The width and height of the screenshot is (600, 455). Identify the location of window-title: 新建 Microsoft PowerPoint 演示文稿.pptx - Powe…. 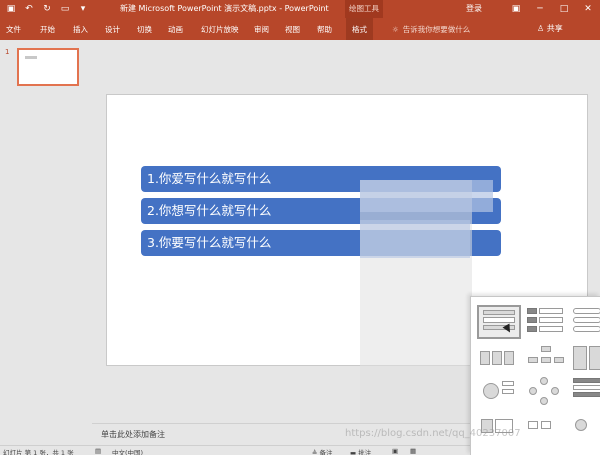
(224, 8).